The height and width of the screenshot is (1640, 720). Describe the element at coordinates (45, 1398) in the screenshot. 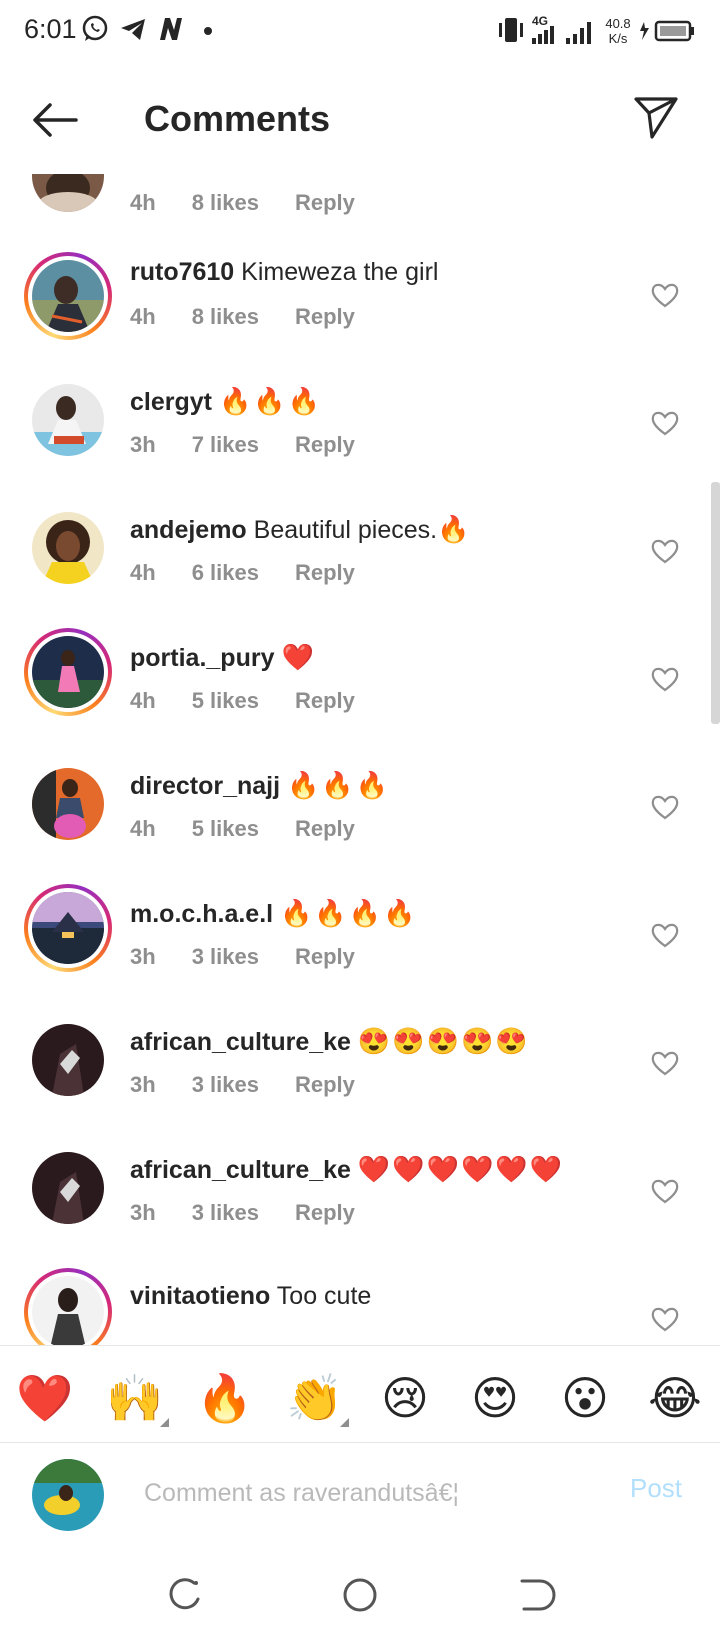

I see `emoji-heart-button: ❤️` at that location.